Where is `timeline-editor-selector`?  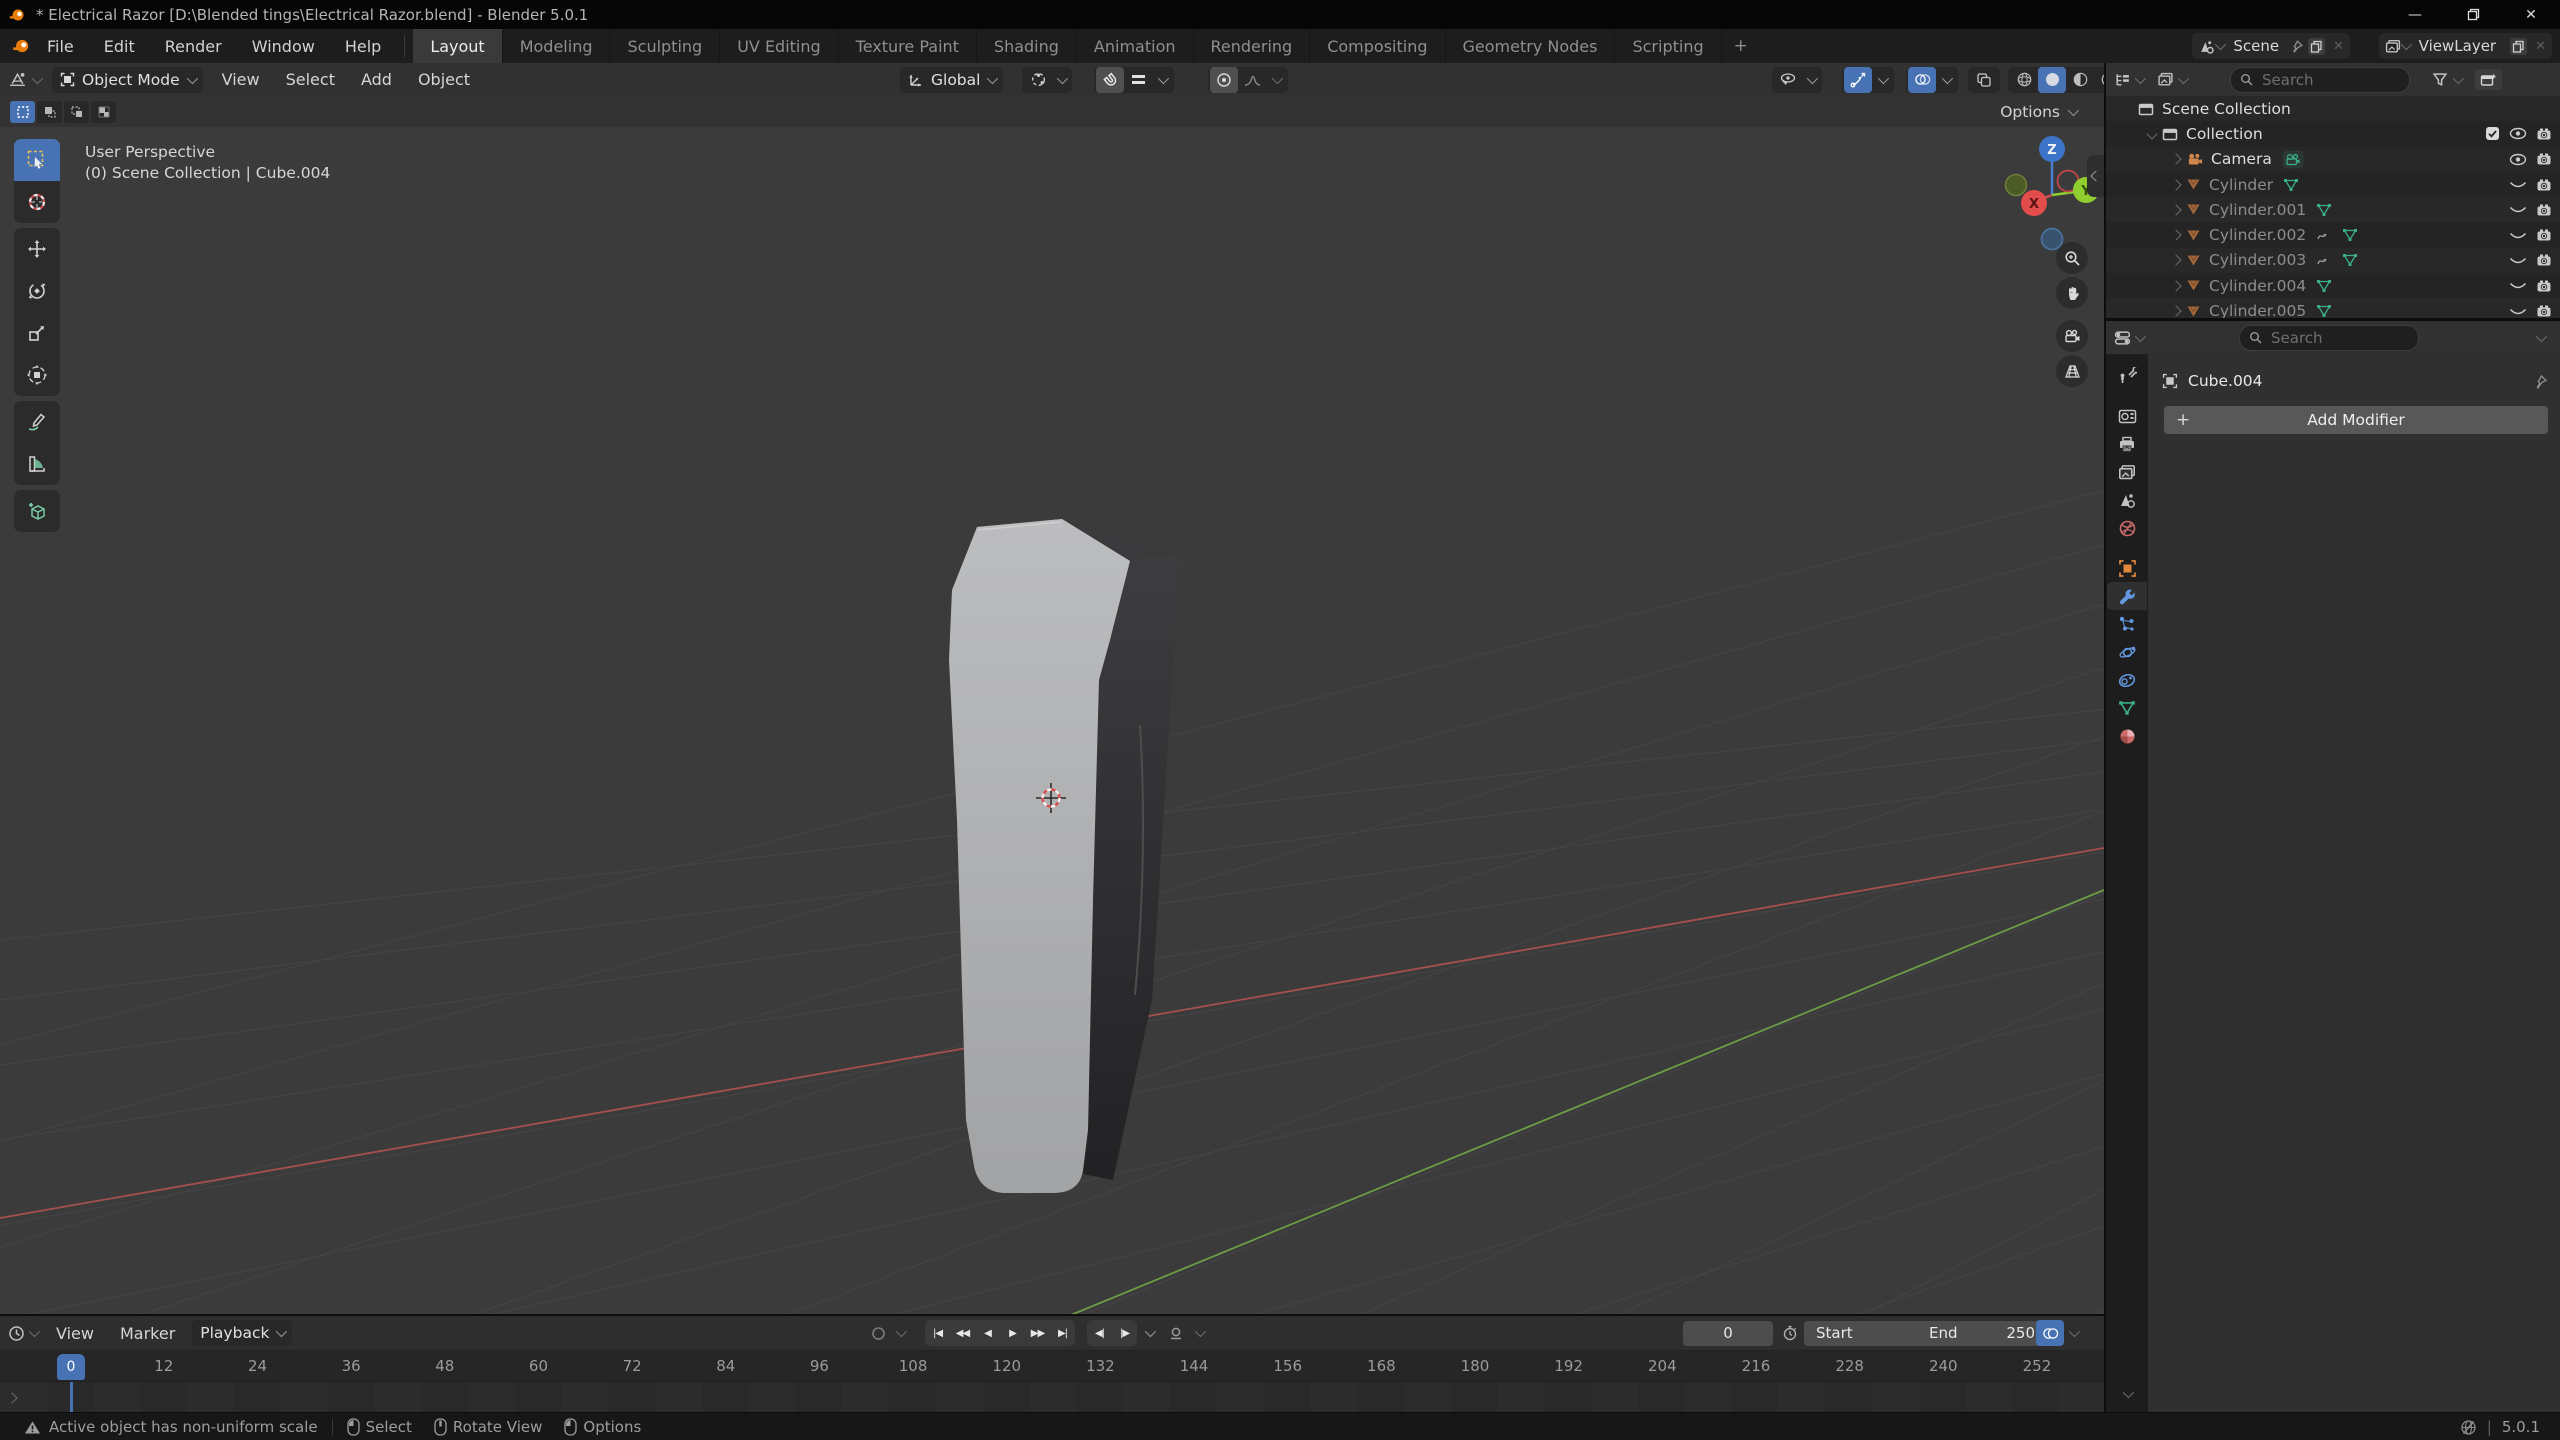
timeline-editor-selector is located at coordinates (24, 1333).